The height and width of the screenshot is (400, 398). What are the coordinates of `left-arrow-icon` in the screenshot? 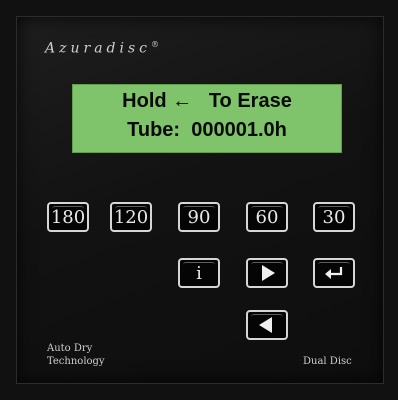 It's located at (265, 325).